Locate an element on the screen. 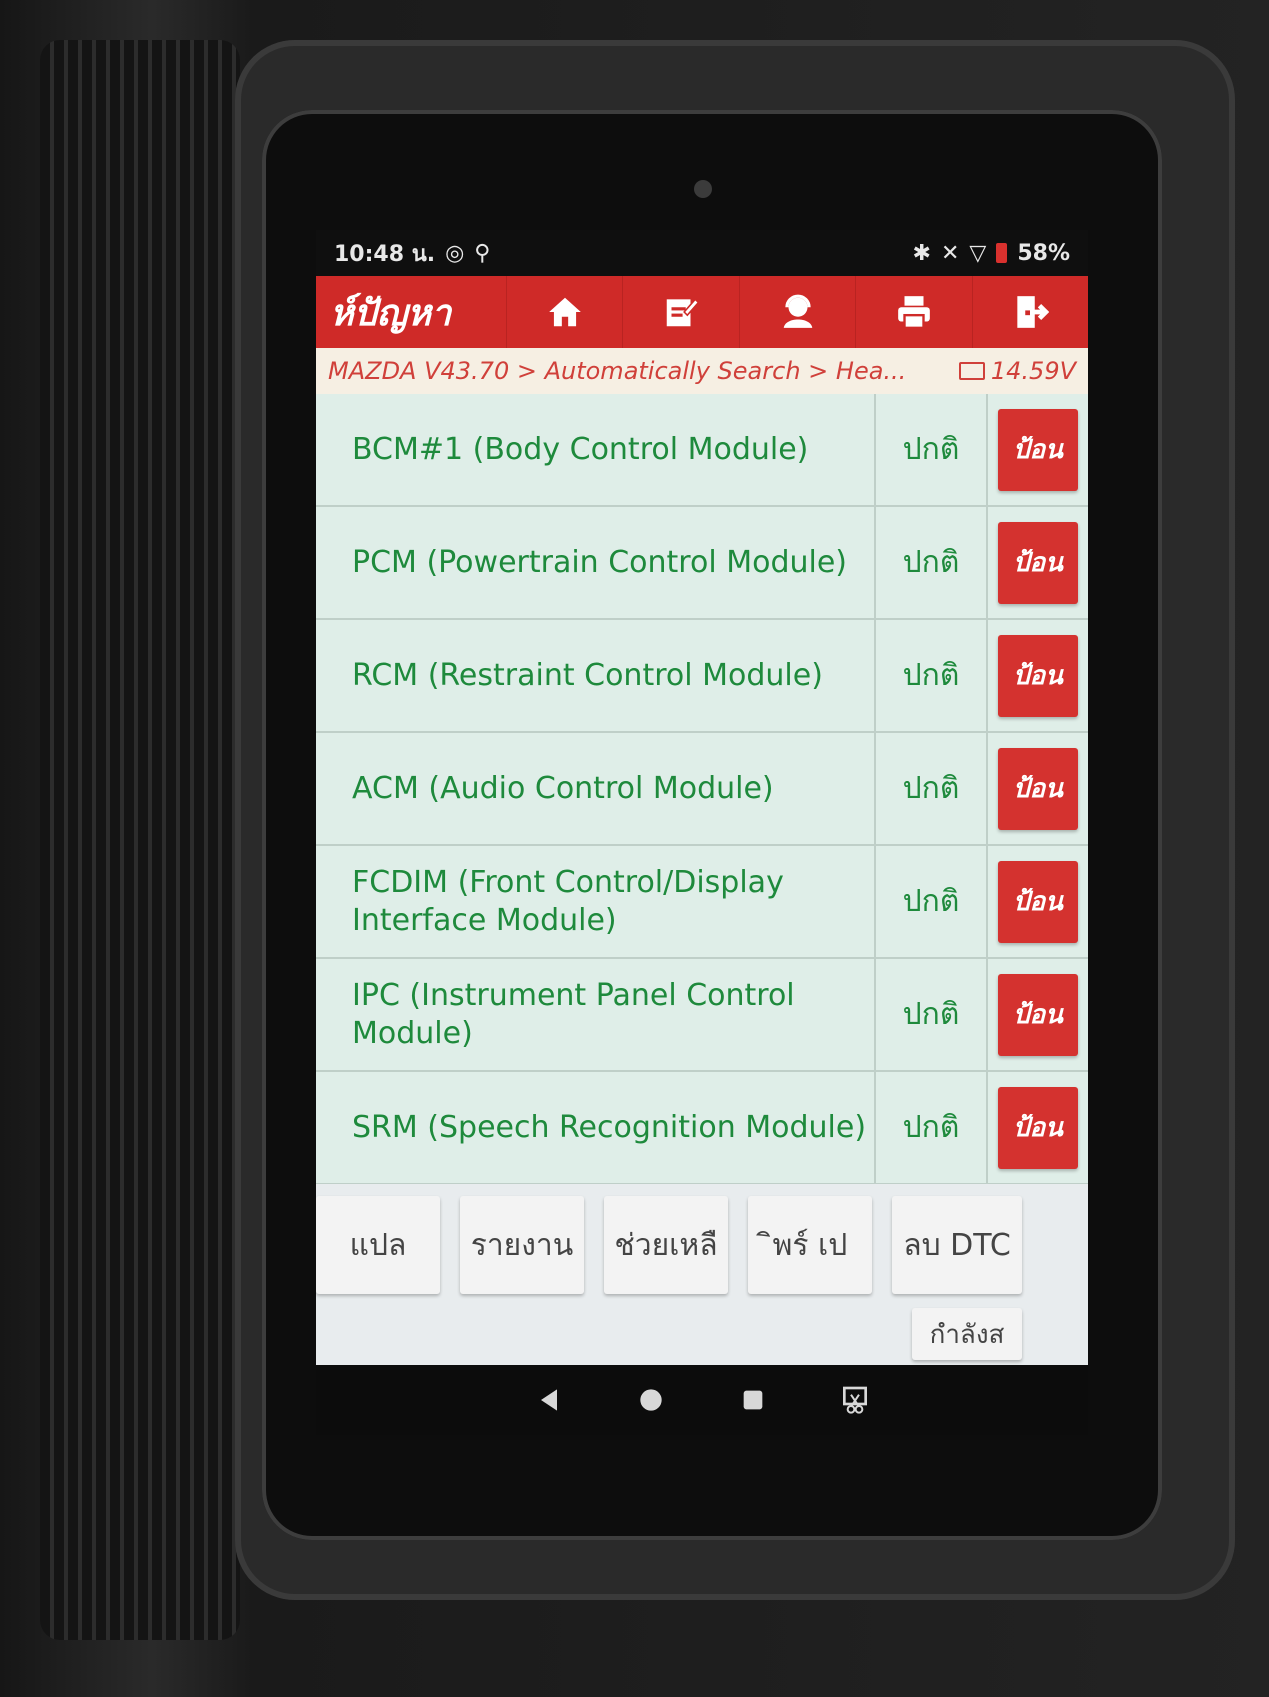 Image resolution: width=1269 pixels, height=1697 pixels. toolbar-title: ห์ปัญหา is located at coordinates (391, 313).